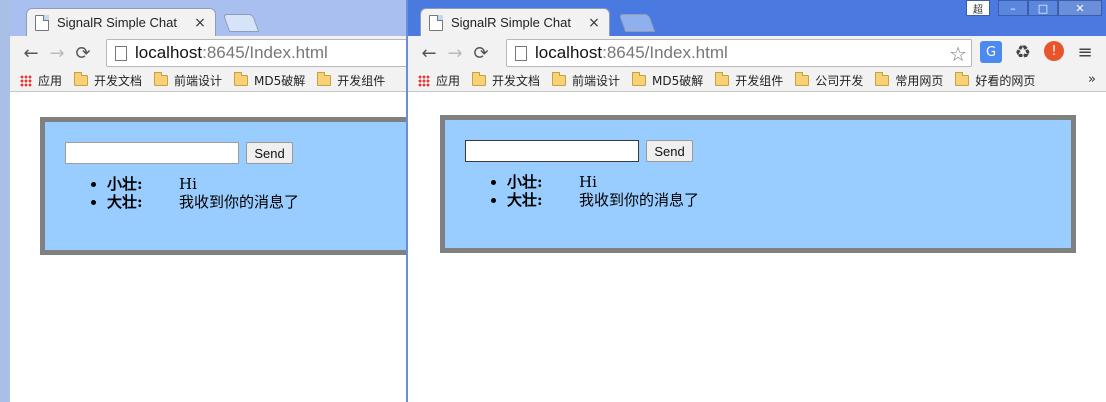 The width and height of the screenshot is (1106, 402). Describe the element at coordinates (1023, 52) in the screenshot. I see `recycle-extension-icon: ♻` at that location.